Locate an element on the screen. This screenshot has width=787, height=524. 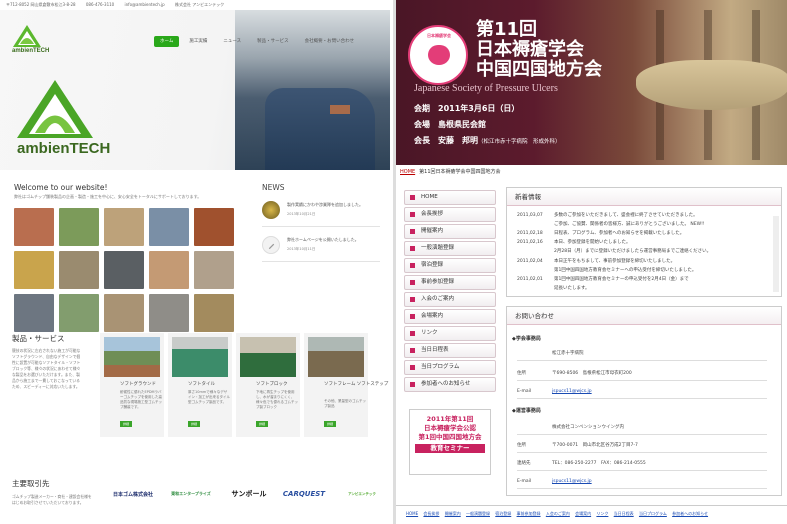
contact-row: 住所 〒690-8506 島根県松江市母衣町200 is located at coordinates (642, 374).